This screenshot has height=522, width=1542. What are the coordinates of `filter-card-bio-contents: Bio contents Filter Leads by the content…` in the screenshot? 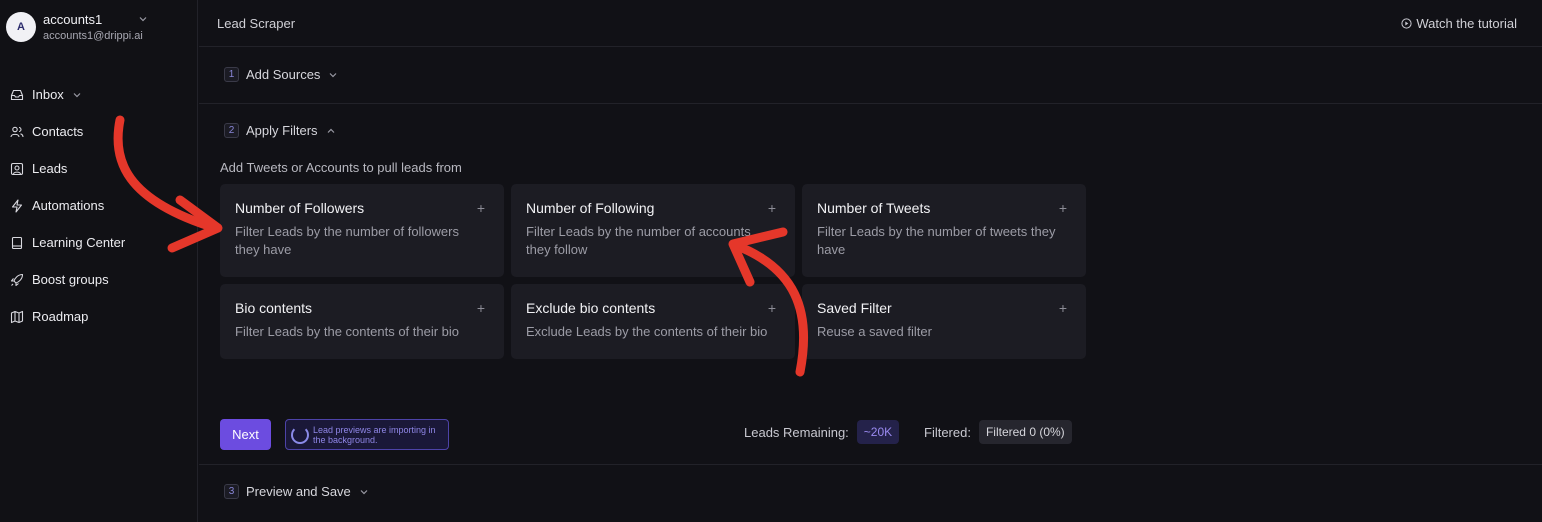 It's located at (362, 321).